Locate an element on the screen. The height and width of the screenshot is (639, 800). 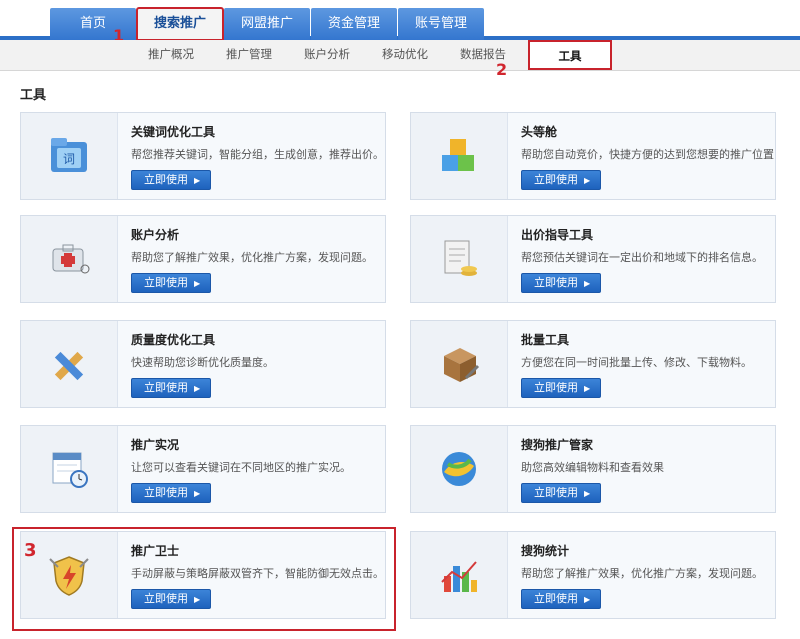
tool-title: 账户分析 is located at coordinates (155, 235).